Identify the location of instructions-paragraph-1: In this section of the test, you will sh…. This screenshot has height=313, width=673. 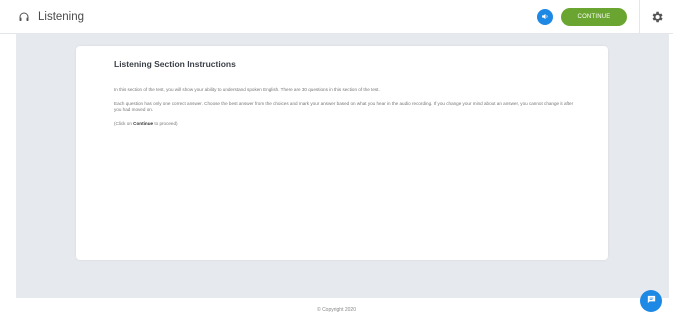
(247, 89).